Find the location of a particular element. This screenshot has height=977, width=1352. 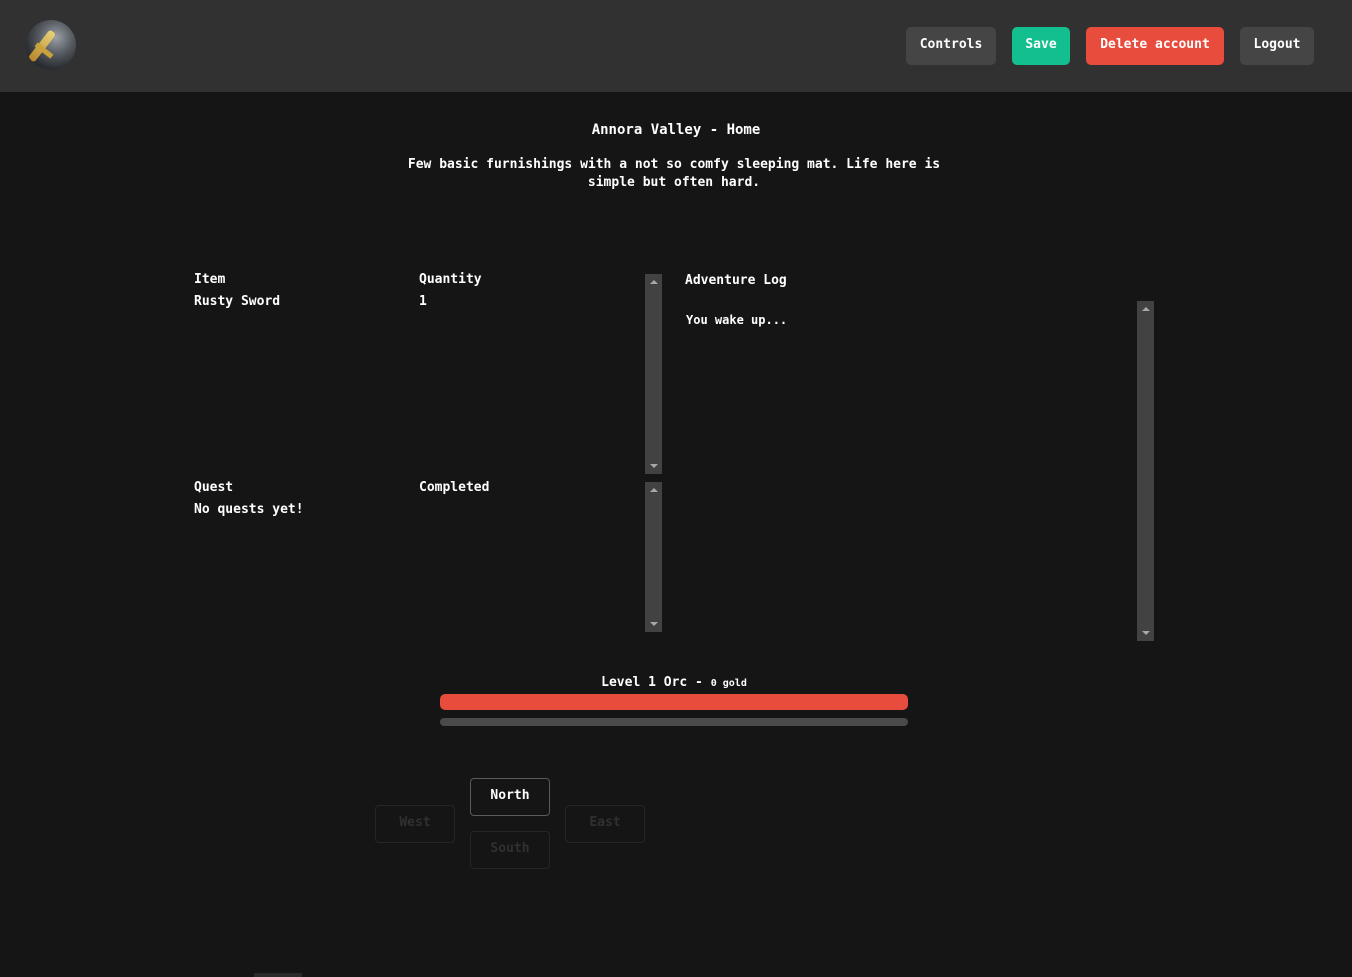

player-status: Level 1 Orc - 0 gold is located at coordinates (674, 682).